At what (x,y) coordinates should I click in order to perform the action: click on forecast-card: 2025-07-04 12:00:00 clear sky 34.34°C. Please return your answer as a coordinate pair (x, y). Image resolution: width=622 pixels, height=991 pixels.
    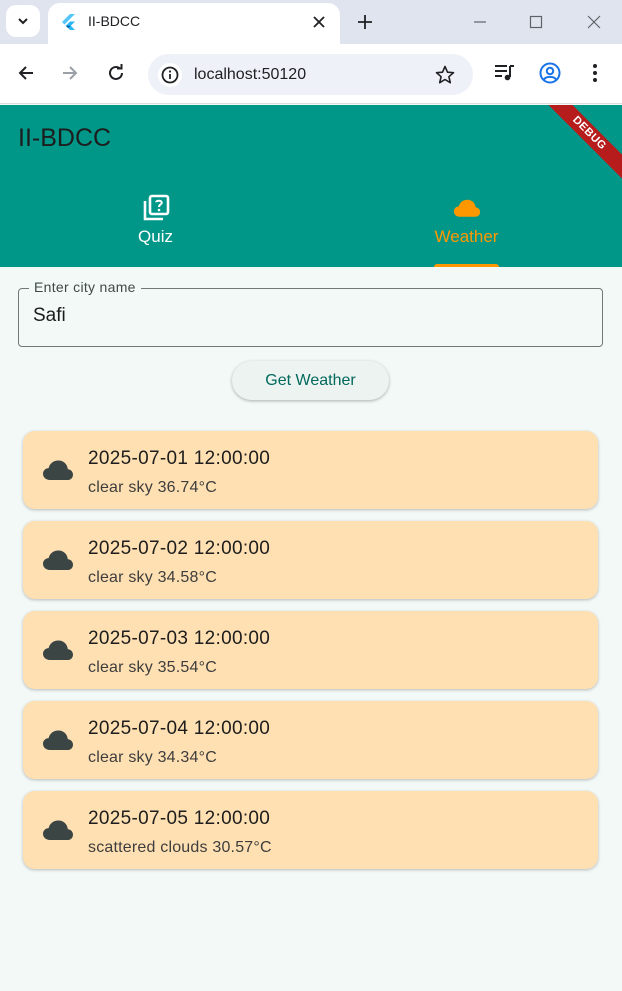
    Looking at the image, I should click on (310, 740).